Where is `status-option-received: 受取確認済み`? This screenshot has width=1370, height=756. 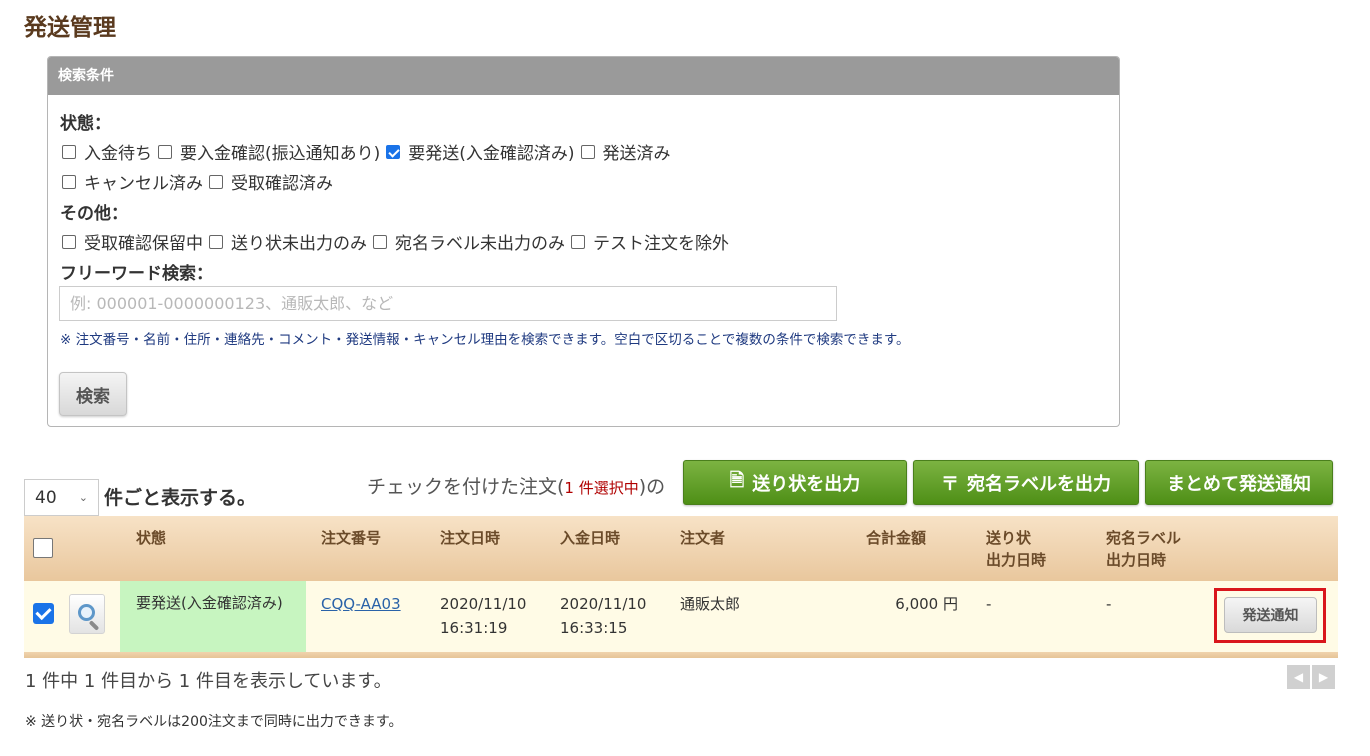 status-option-received: 受取確認済み is located at coordinates (271, 181).